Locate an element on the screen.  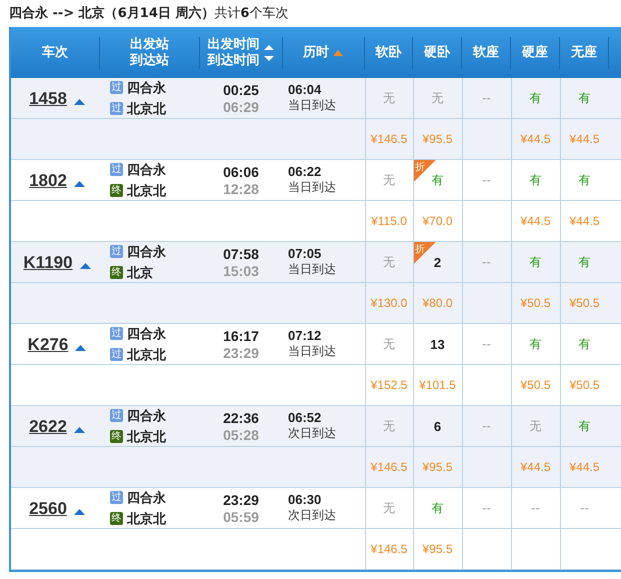
departure-time: 23:29 is located at coordinates (241, 500).